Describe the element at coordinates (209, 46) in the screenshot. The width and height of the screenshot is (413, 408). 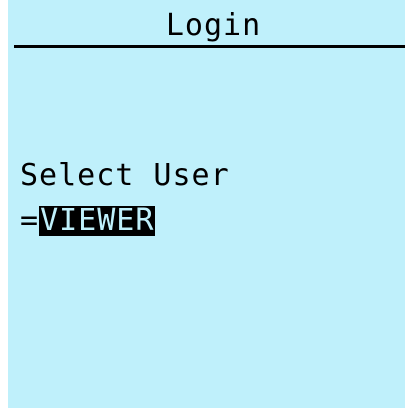
I see `title-divider` at that location.